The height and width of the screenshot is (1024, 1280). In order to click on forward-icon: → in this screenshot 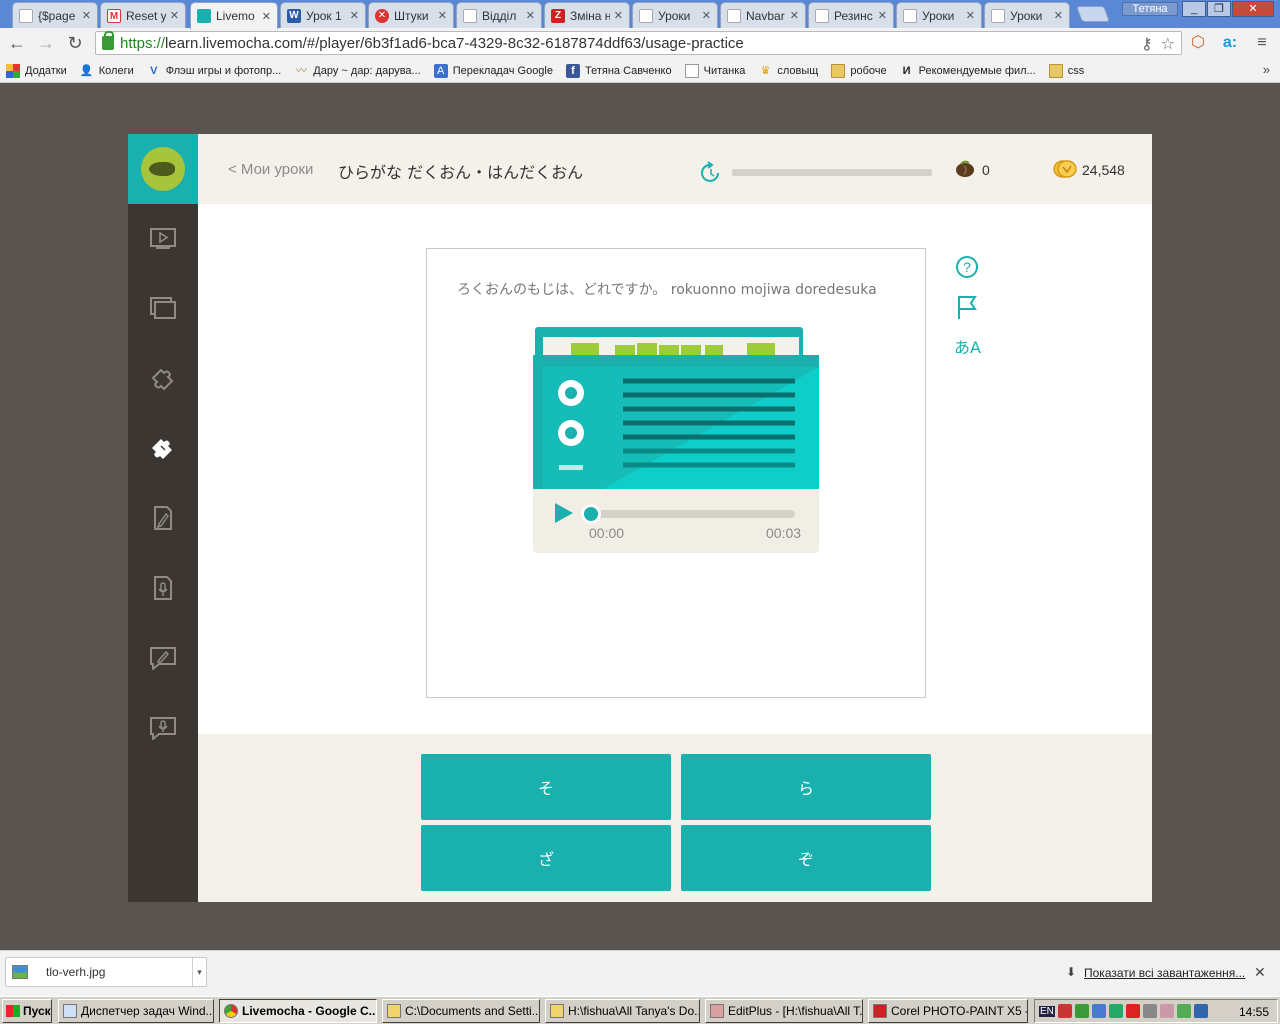, I will do `click(46, 43)`.